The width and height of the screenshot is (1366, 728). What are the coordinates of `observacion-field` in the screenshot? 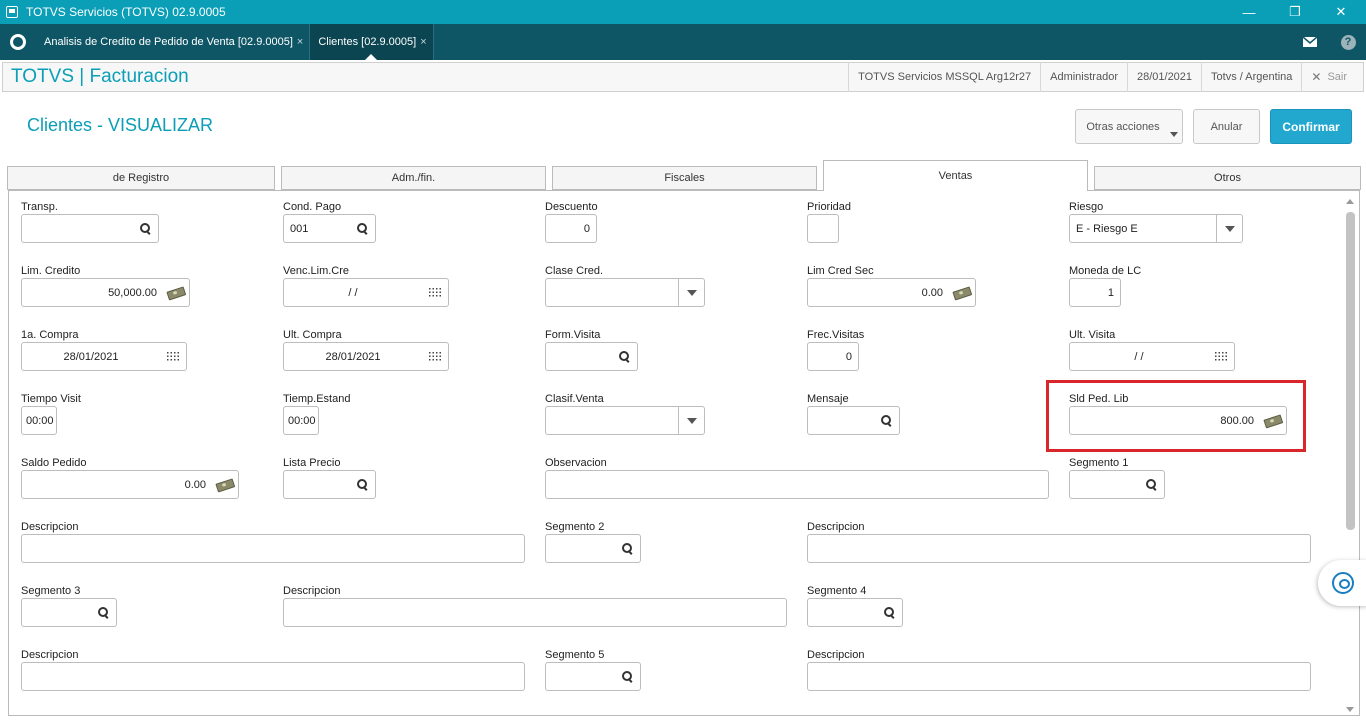 It's located at (797, 484).